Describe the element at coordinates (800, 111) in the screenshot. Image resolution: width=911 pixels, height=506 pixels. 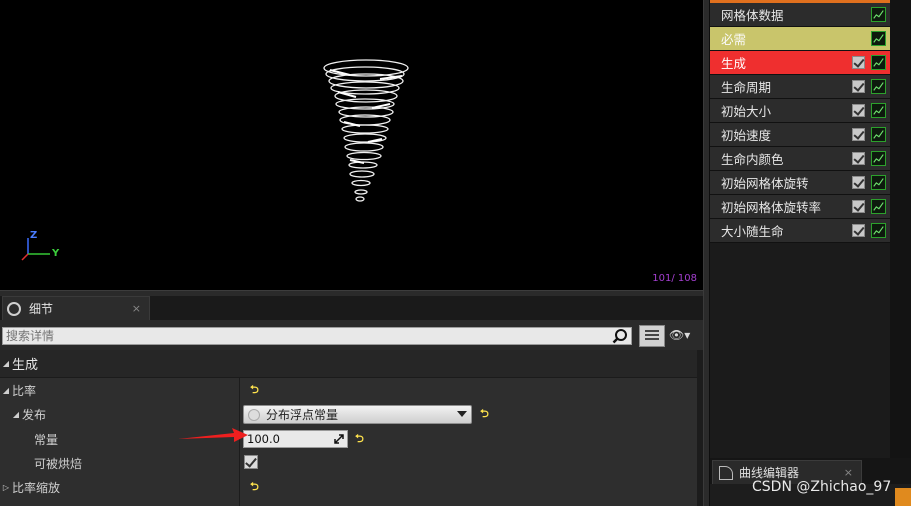
I see `module-item: 初始大小` at that location.